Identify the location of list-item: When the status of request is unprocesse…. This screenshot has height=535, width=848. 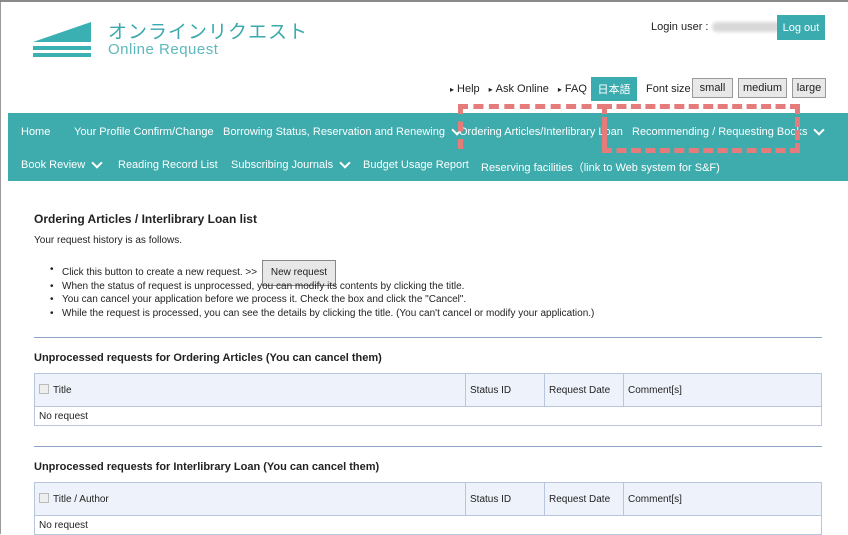
(322, 287).